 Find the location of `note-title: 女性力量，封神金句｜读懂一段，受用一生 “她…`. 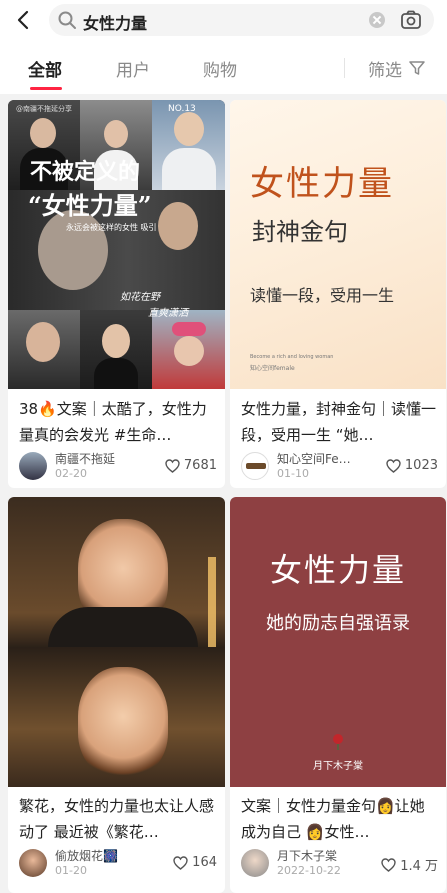

note-title: 女性力量，封神金句｜读懂一段，受用一生 “她… is located at coordinates (339, 422).